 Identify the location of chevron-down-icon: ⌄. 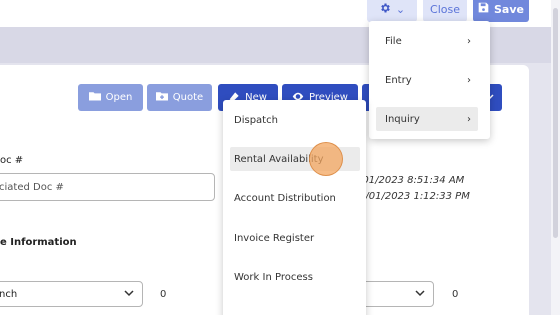
(400, 9).